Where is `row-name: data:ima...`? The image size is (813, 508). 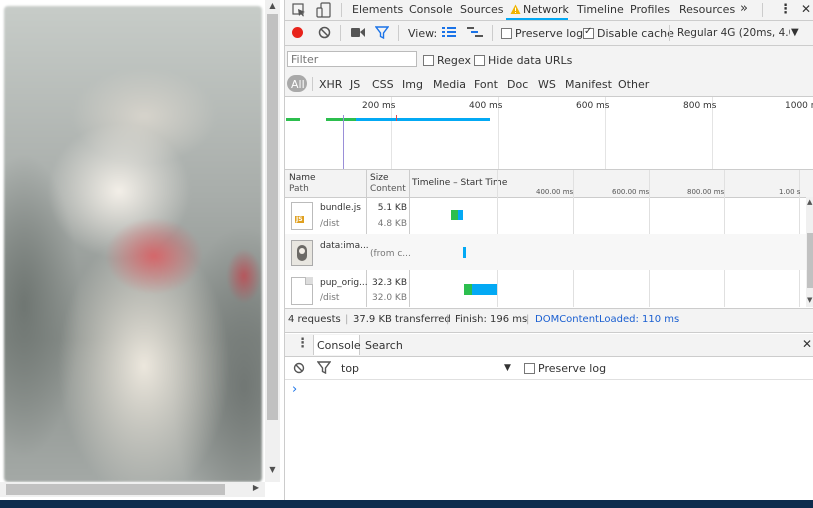 row-name: data:ima... is located at coordinates (344, 246).